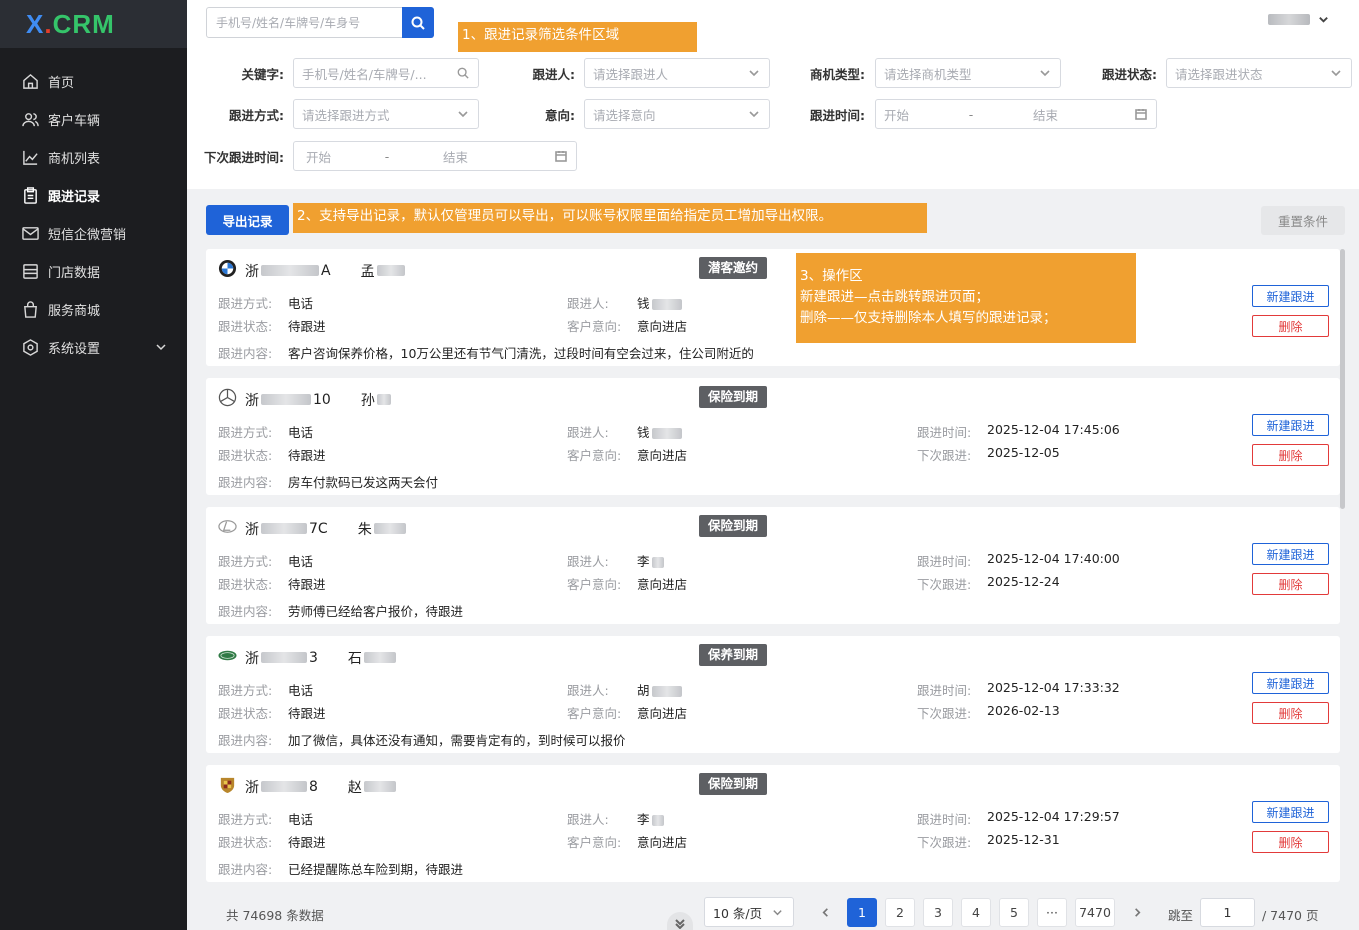  I want to click on sidebar-item-home: 首页, so click(93, 81).